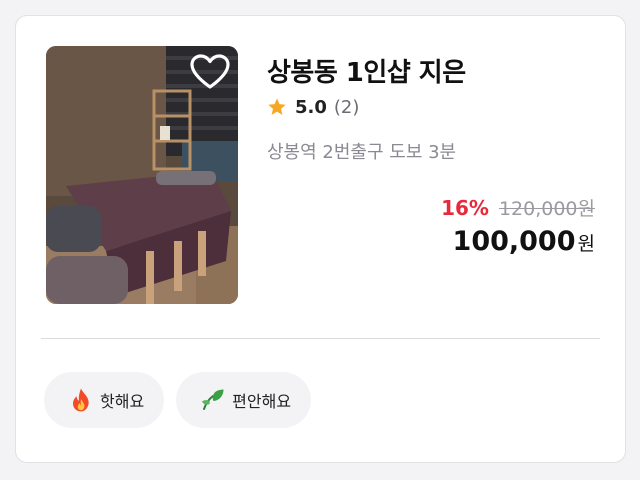 Image resolution: width=640 pixels, height=480 pixels. I want to click on tag-label: 핫해요, so click(122, 401).